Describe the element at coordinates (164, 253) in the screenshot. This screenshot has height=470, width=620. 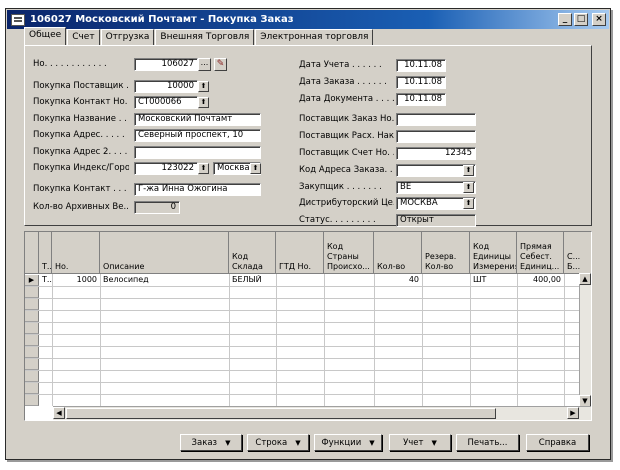
I see `col-header-description: Описание` at that location.